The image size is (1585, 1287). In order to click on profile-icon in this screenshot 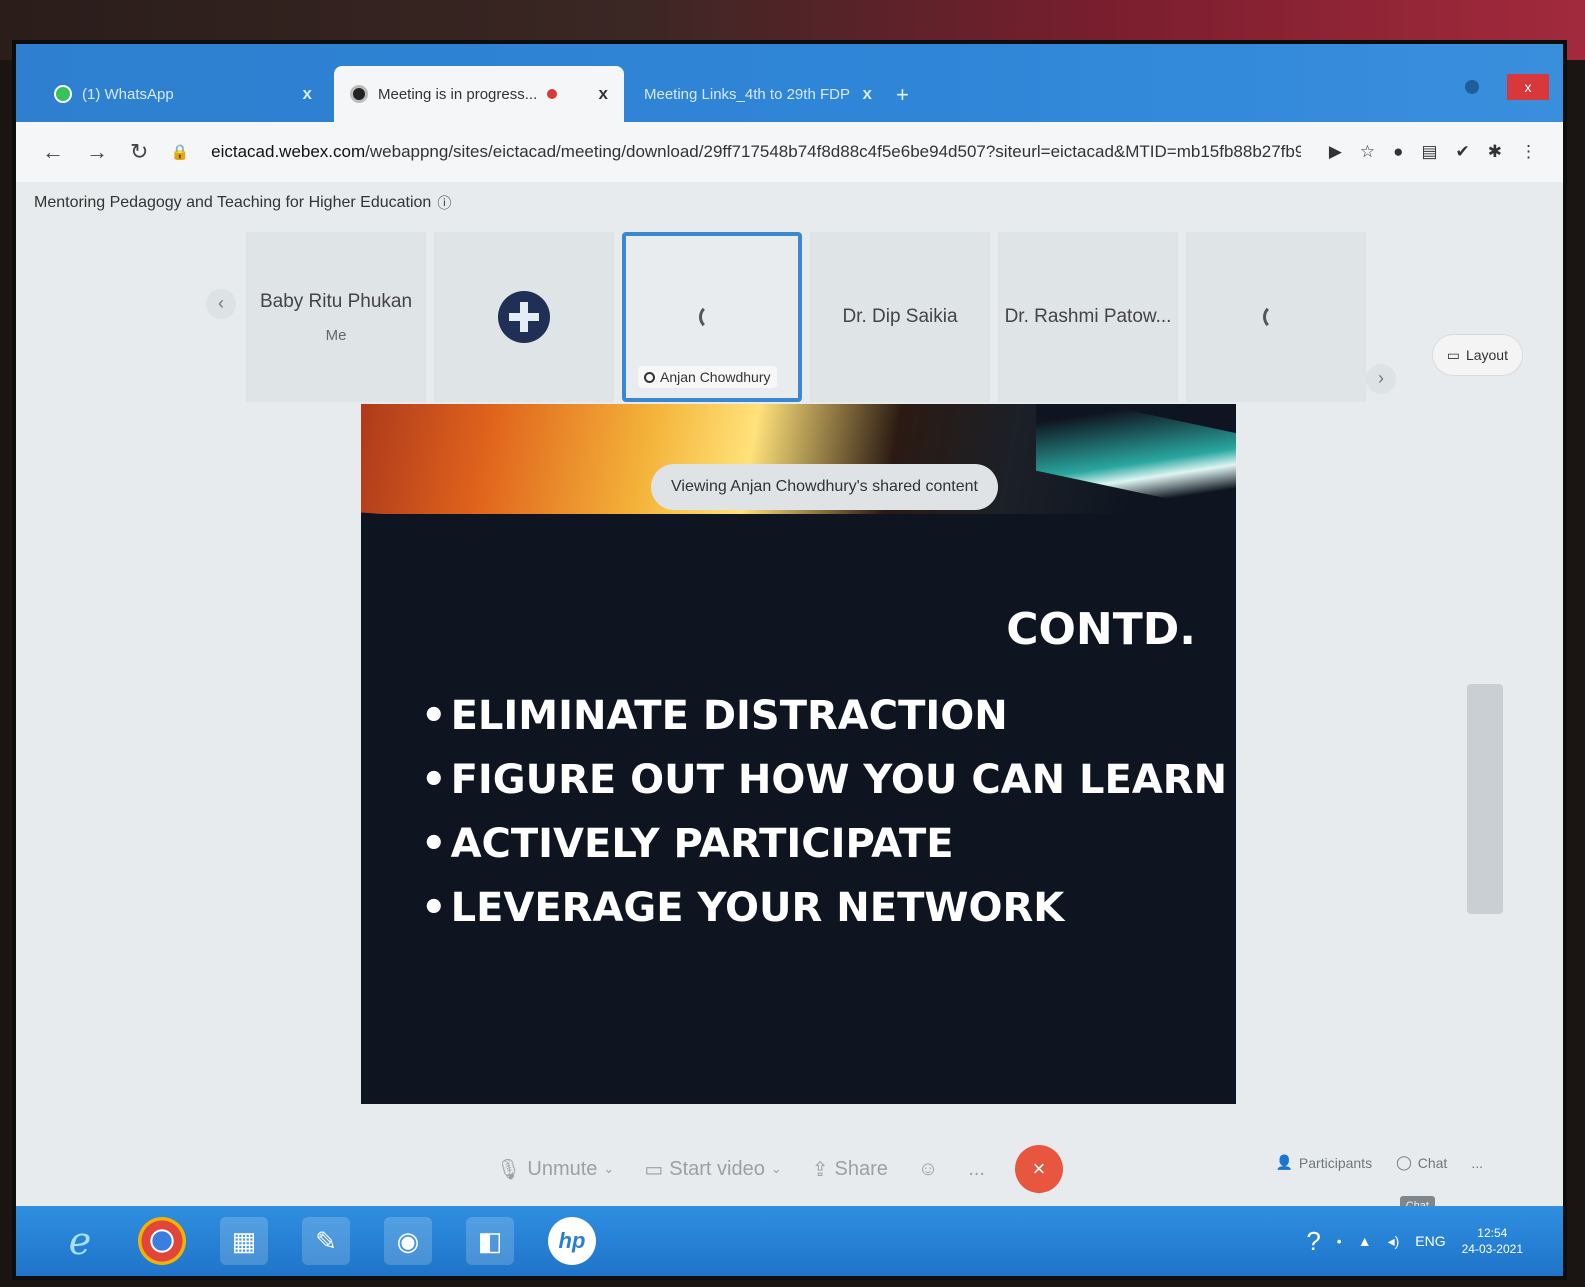, I will do `click(1472, 87)`.